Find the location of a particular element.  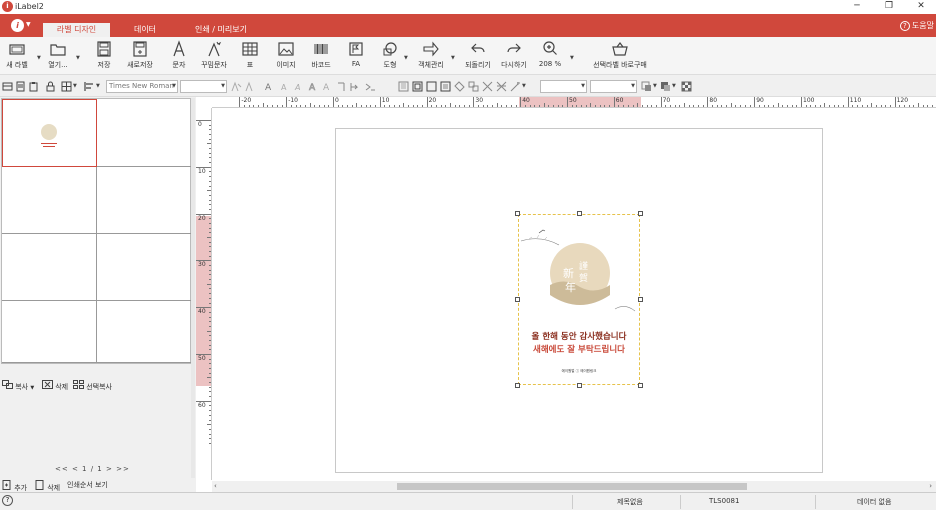

frame-icon is located at coordinates (417, 86).